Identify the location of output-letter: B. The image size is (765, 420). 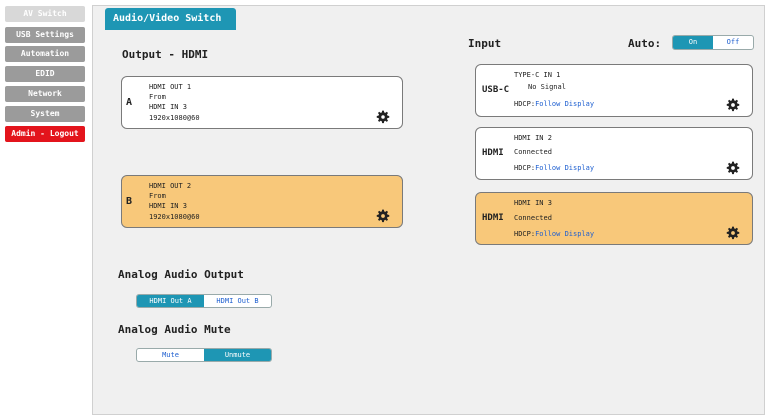
(129, 201).